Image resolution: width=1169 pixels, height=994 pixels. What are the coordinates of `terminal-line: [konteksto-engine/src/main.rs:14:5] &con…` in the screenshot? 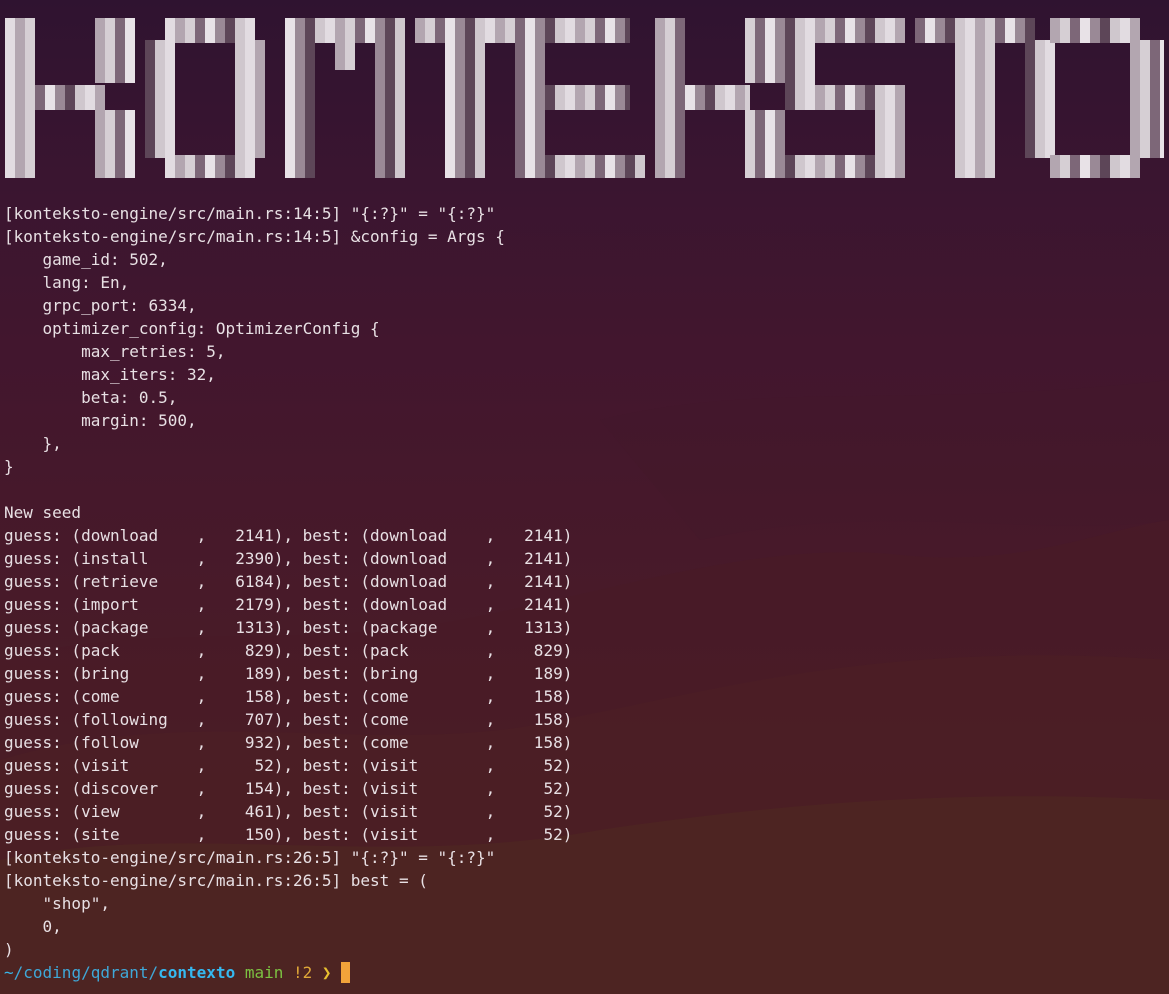 It's located at (254, 236).